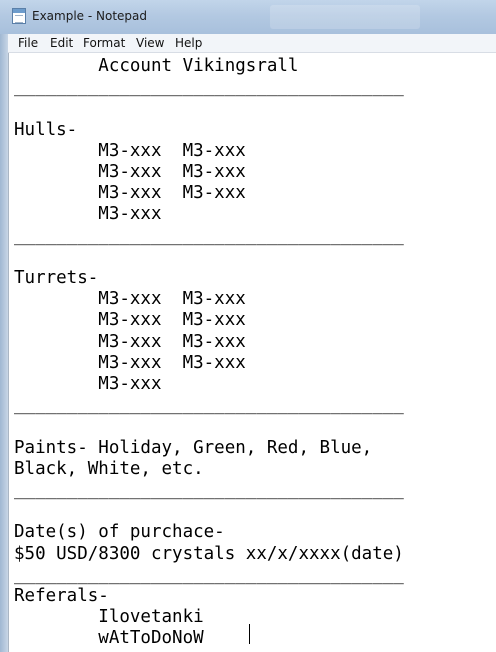 The height and width of the screenshot is (652, 496). I want to click on window-title: Example - Notepad, so click(90, 16).